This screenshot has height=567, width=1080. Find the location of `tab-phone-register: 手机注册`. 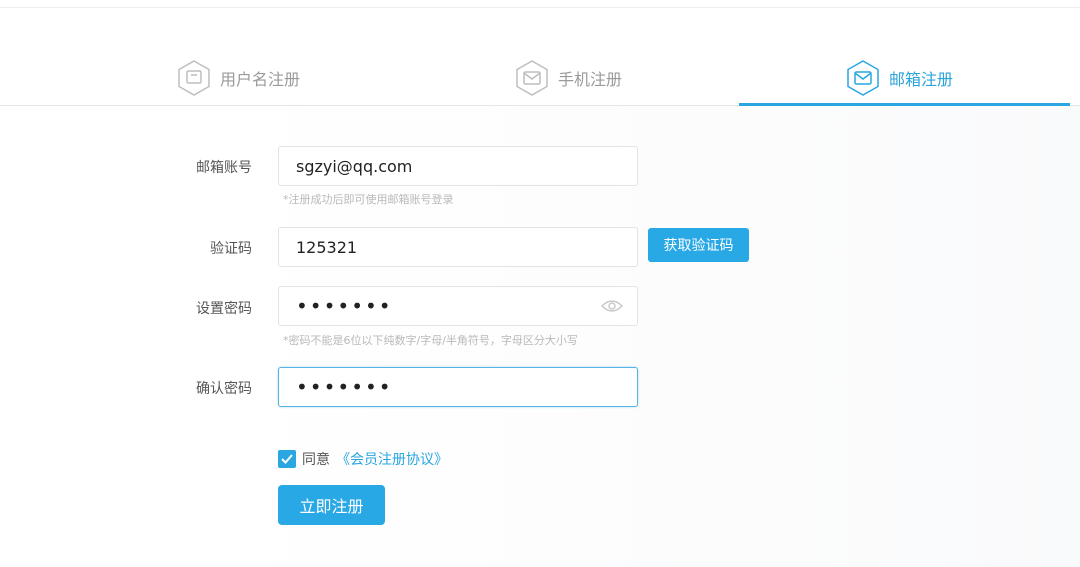

tab-phone-register: 手机注册 is located at coordinates (568, 78).